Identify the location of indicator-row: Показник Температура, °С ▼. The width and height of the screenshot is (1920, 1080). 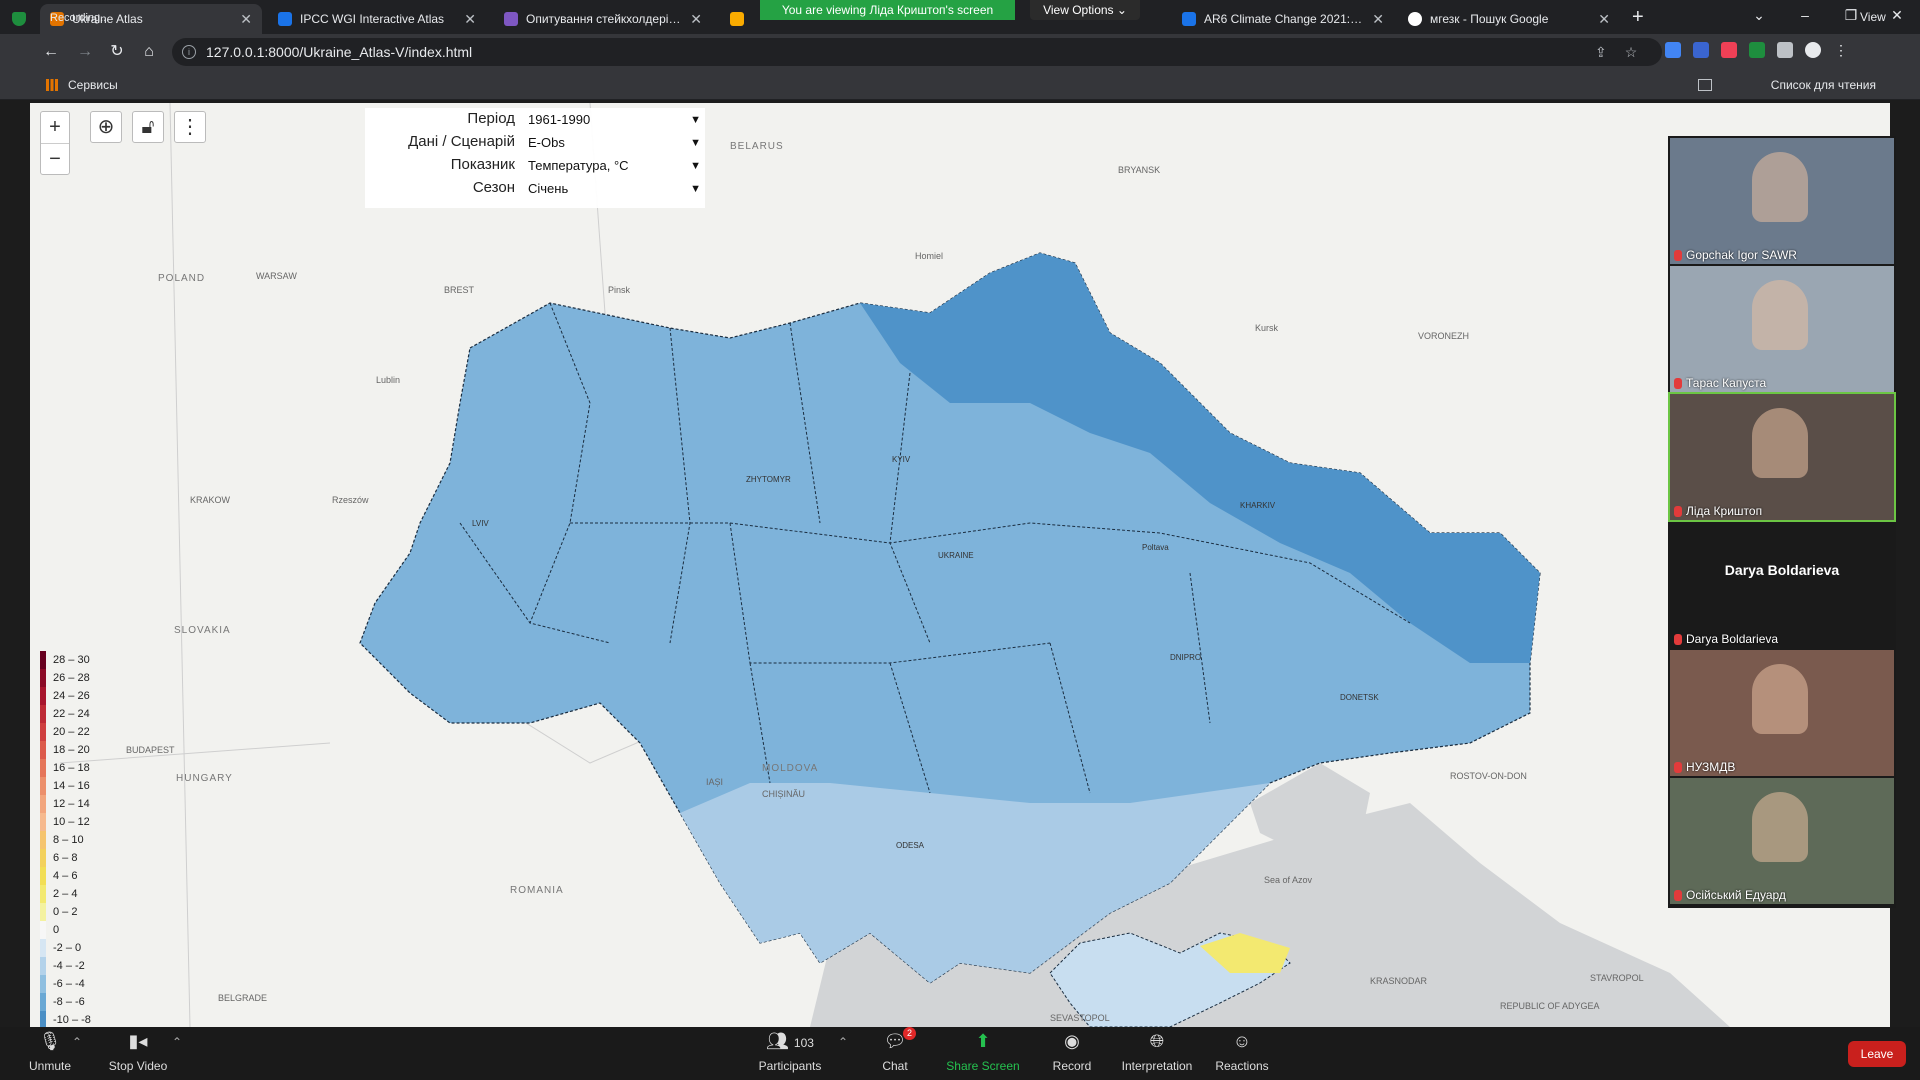
(535, 165).